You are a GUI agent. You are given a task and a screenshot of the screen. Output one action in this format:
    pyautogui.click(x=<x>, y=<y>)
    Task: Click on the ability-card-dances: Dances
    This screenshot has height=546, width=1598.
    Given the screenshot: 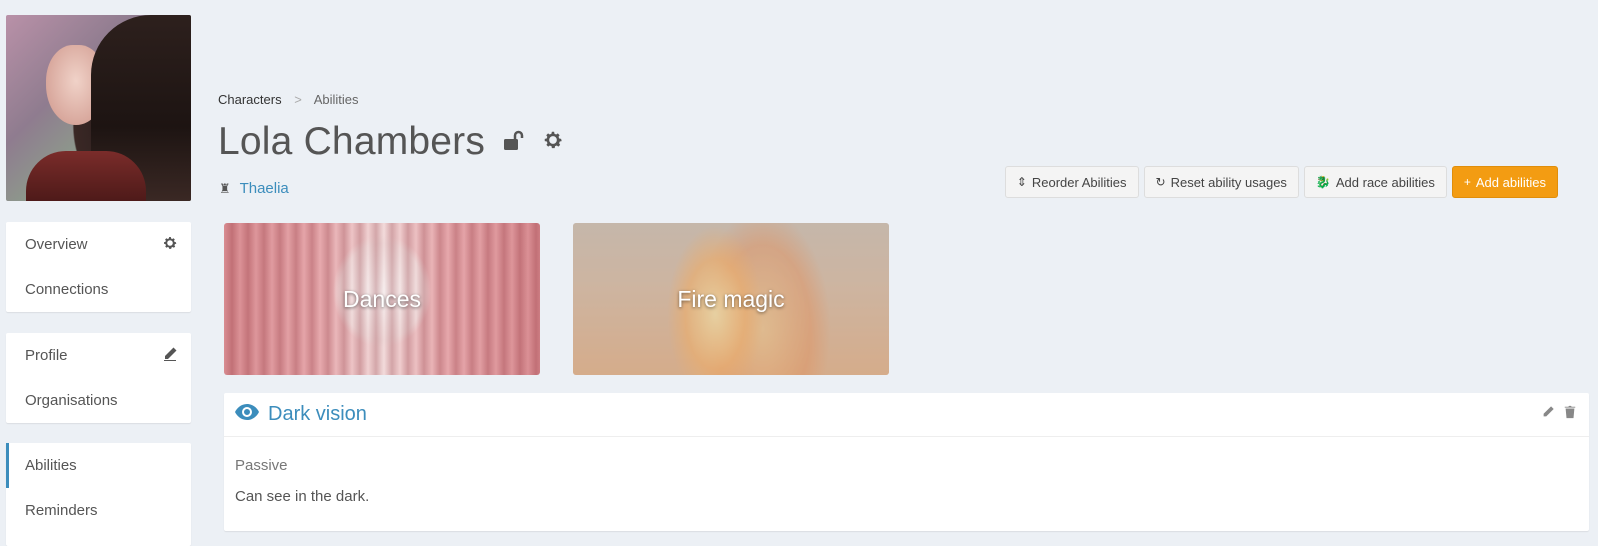 What is the action you would take?
    pyautogui.click(x=382, y=299)
    